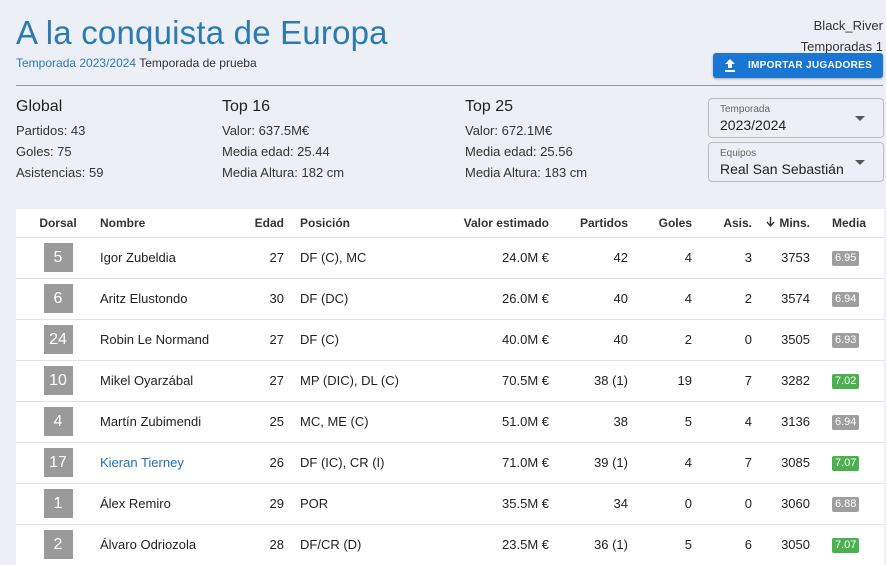 The width and height of the screenshot is (886, 565). I want to click on dorsal-cell: 17, so click(58, 463).